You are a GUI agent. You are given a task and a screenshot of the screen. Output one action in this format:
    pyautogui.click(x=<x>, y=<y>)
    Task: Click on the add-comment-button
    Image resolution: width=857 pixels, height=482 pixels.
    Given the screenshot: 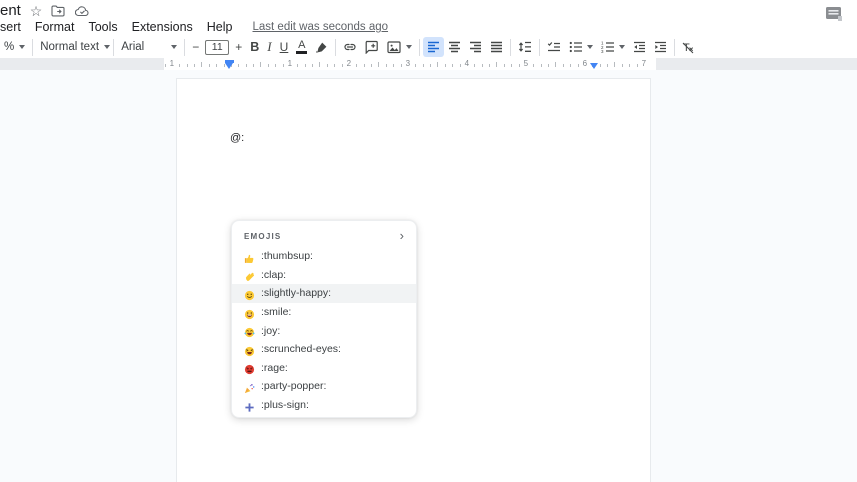 What is the action you would take?
    pyautogui.click(x=372, y=47)
    